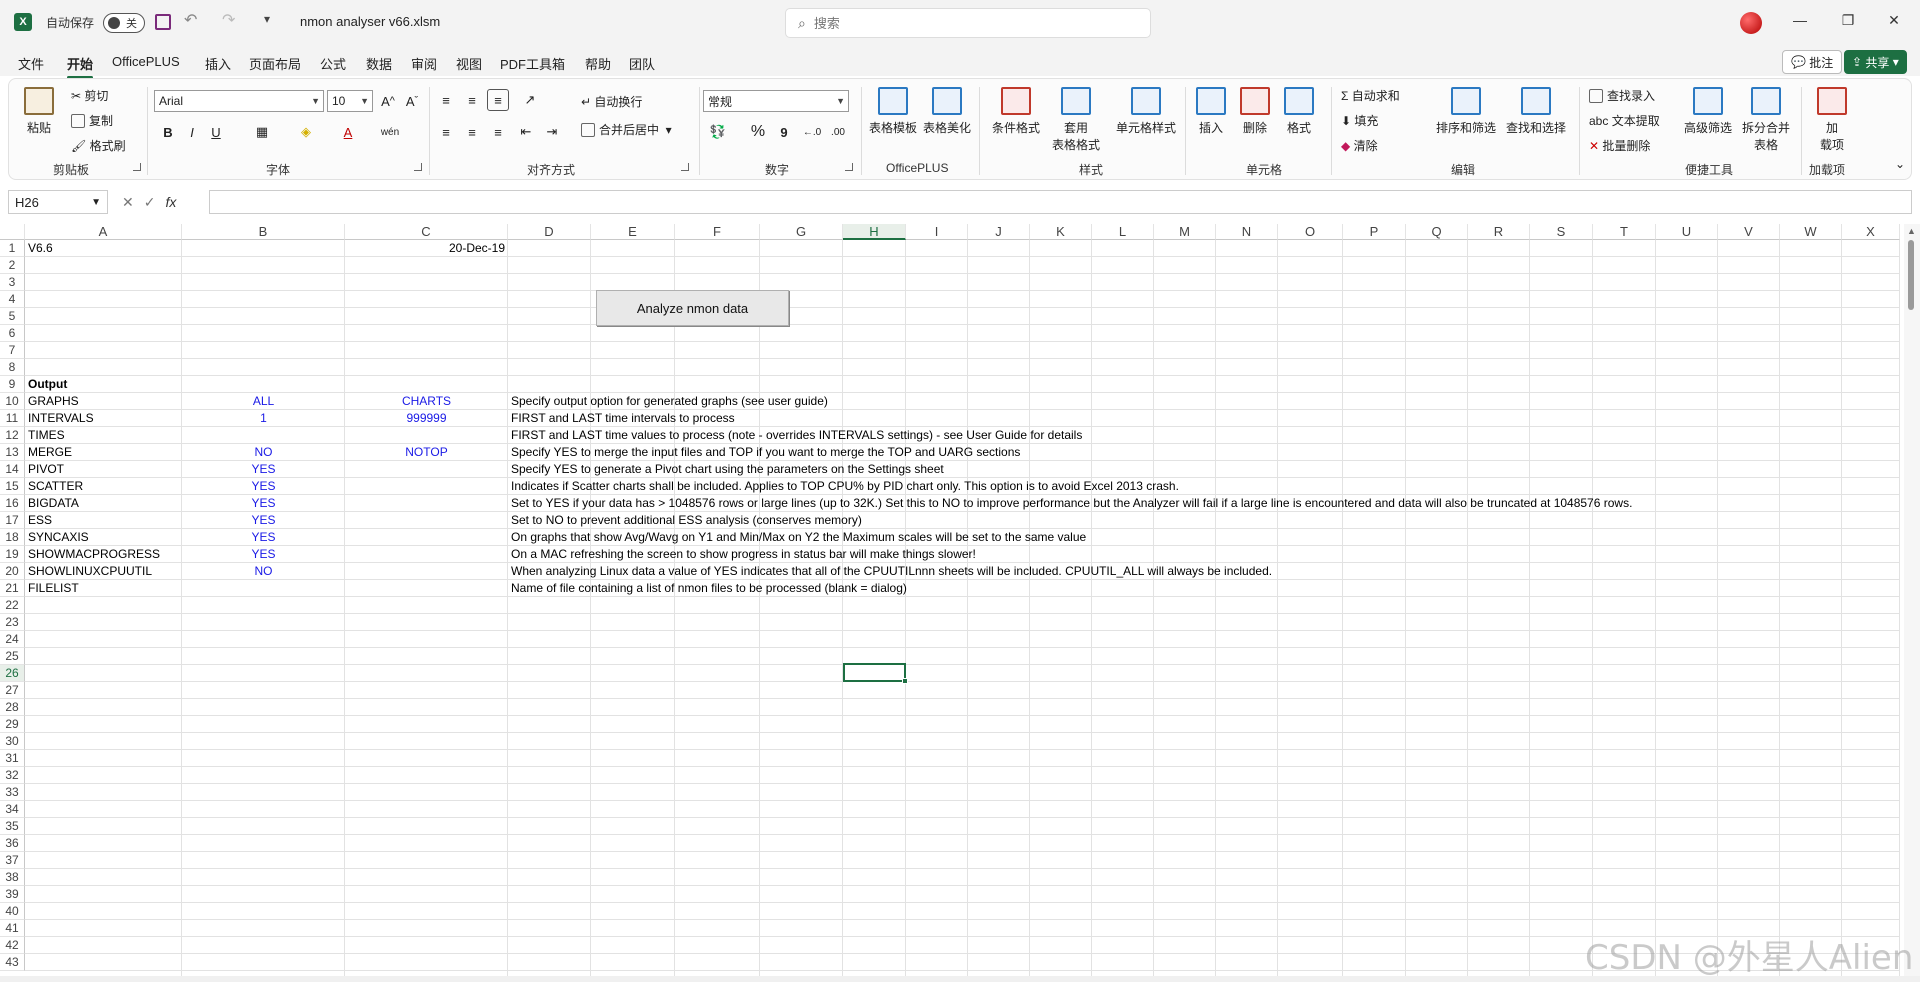 Image resolution: width=1920 pixels, height=982 pixels. What do you see at coordinates (552, 132) in the screenshot?
I see `increase-indent-icon: ⇥` at bounding box center [552, 132].